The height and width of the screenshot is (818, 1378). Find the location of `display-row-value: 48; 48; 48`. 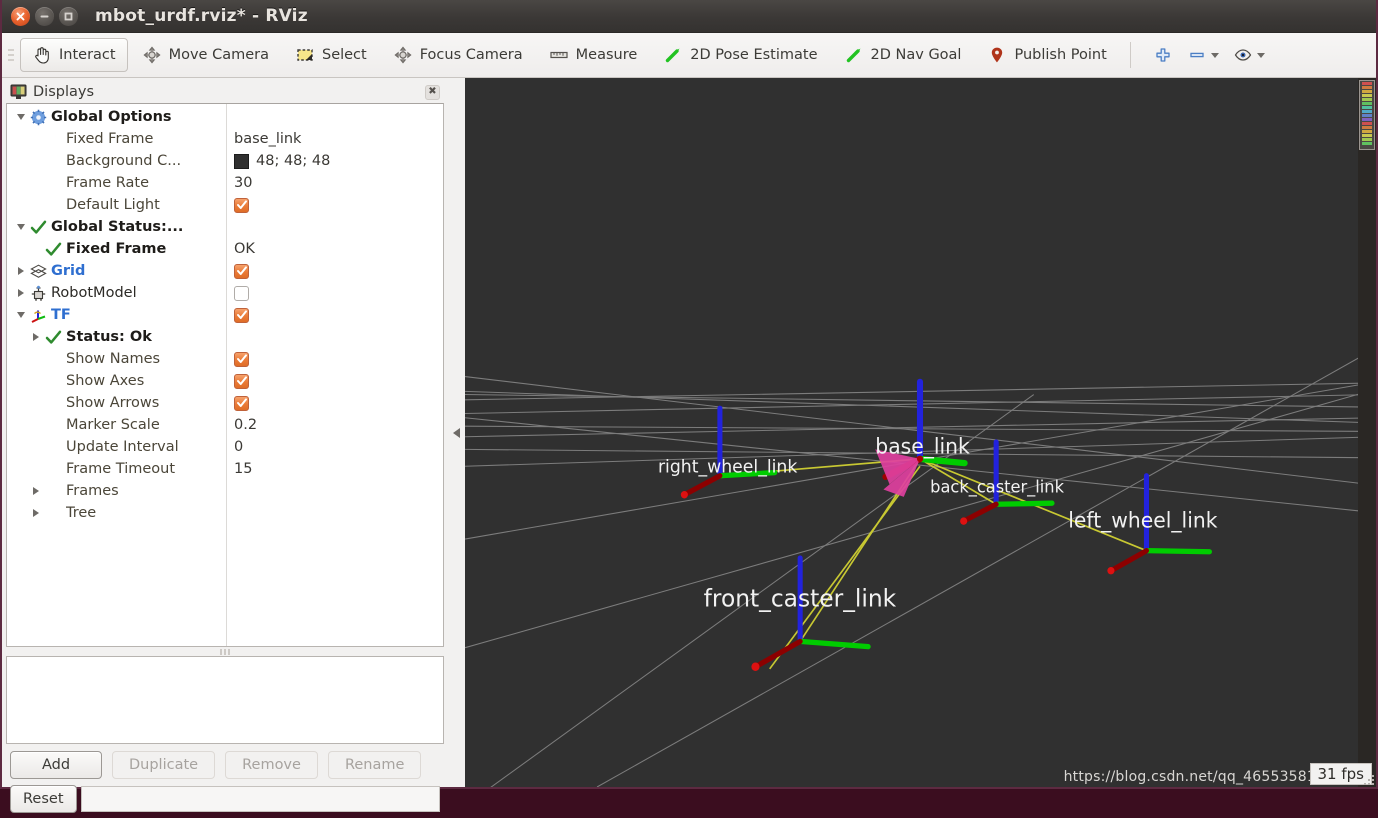

display-row-value: 48; 48; 48 is located at coordinates (334, 161).